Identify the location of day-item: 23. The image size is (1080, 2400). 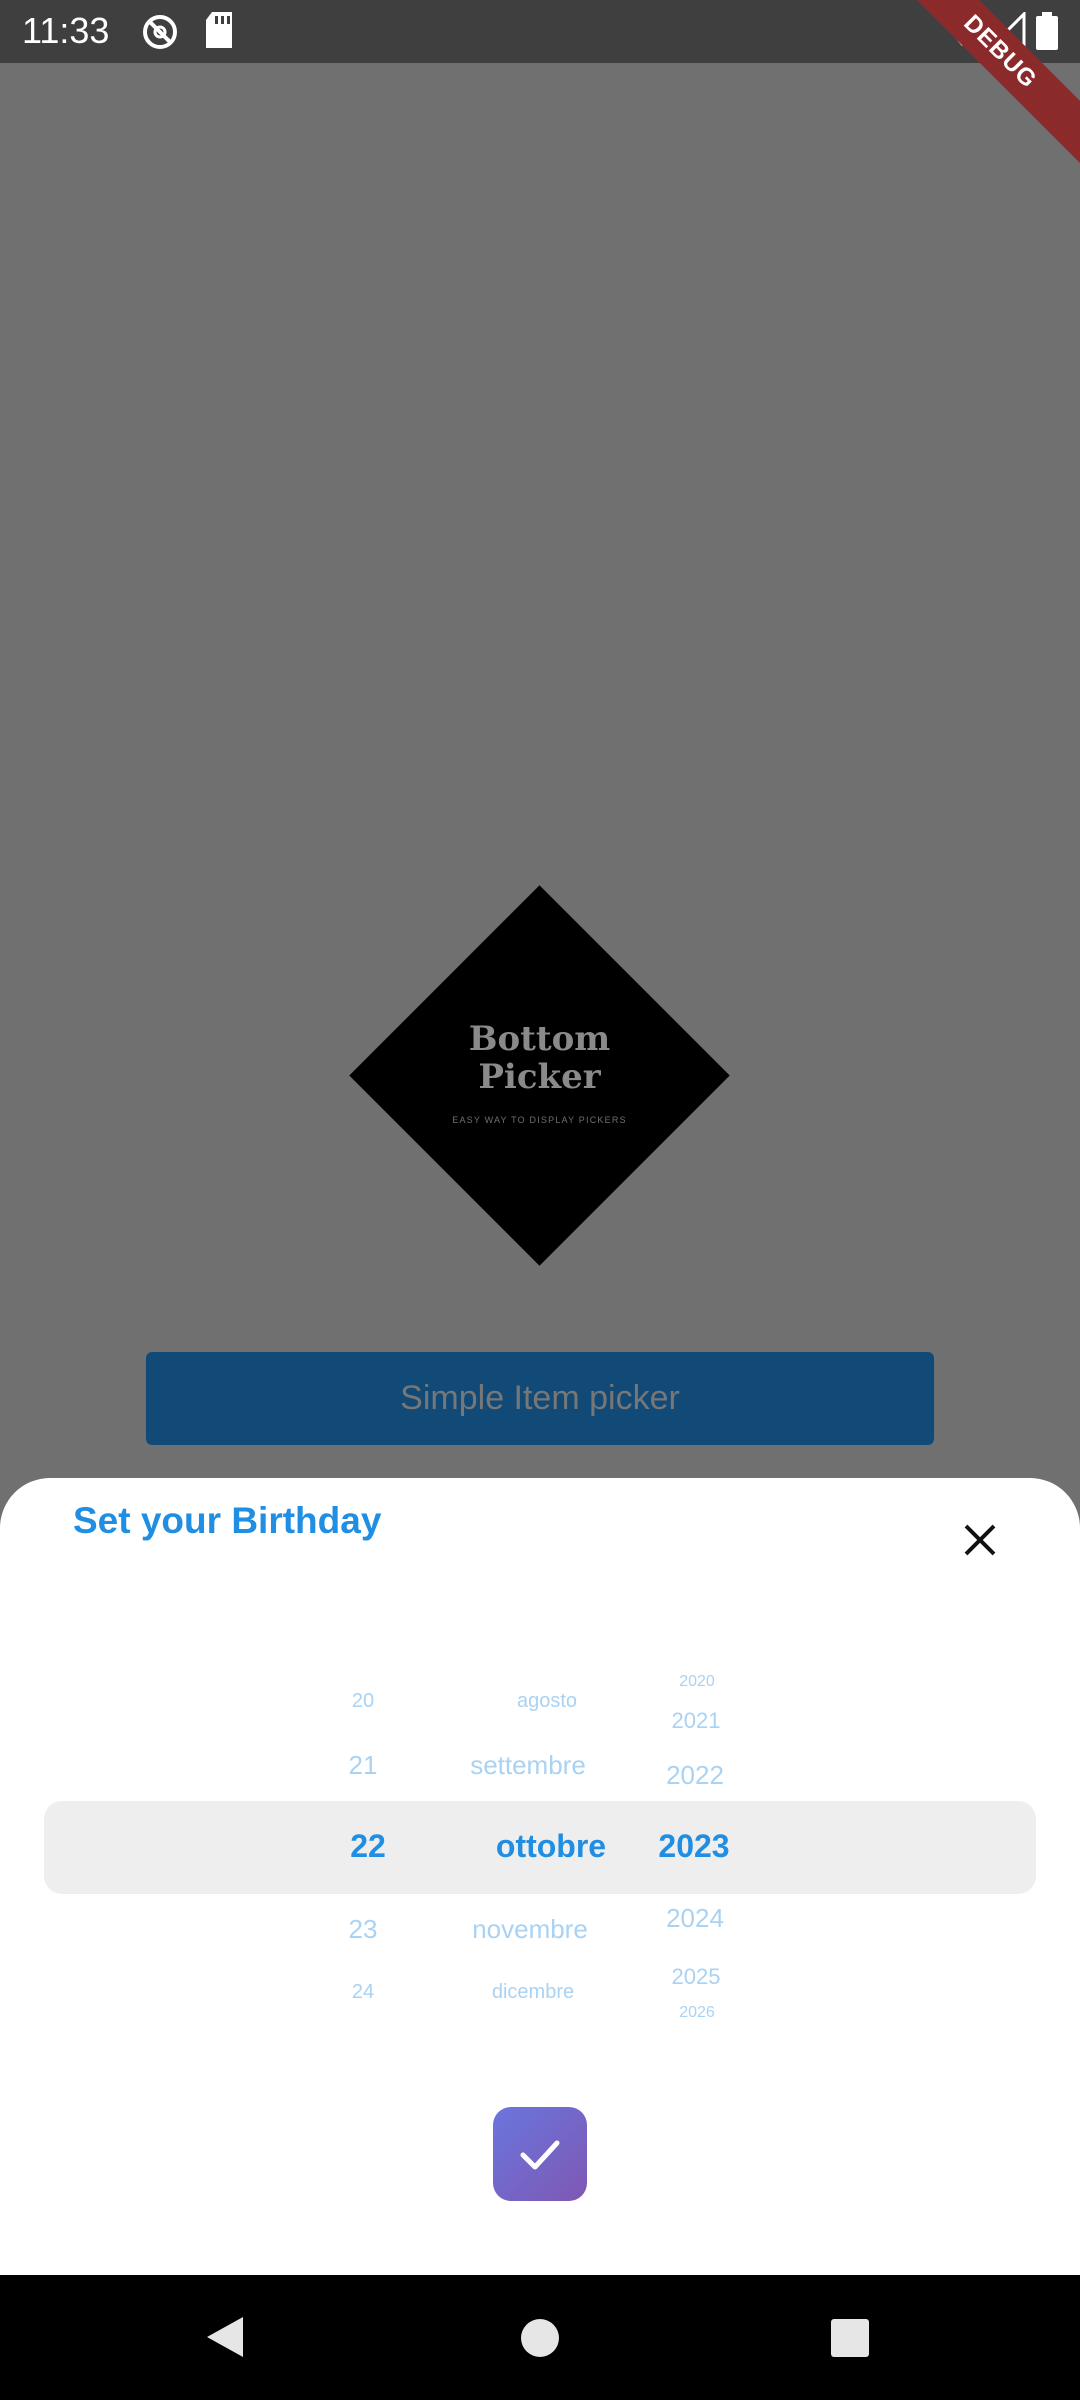
(363, 1929).